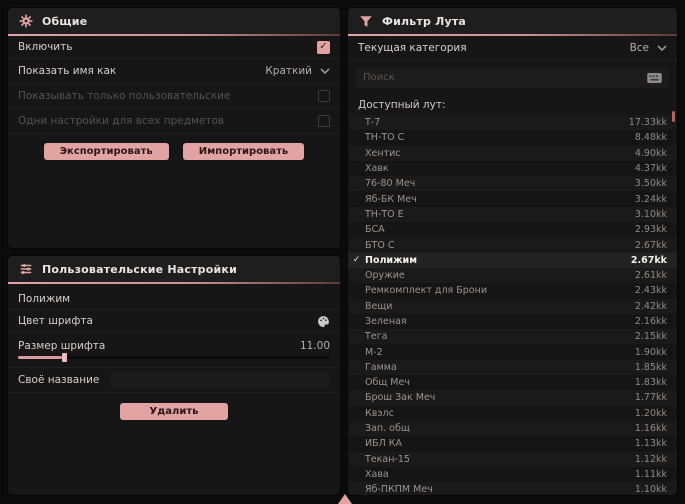 The image size is (685, 504). What do you see at coordinates (650, 489) in the screenshot?
I see `loot-item-value: 1.10kk` at bounding box center [650, 489].